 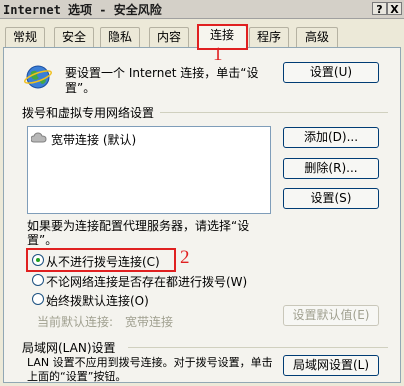 What do you see at coordinates (185, 257) in the screenshot?
I see `annotation-number-2: 2` at bounding box center [185, 257].